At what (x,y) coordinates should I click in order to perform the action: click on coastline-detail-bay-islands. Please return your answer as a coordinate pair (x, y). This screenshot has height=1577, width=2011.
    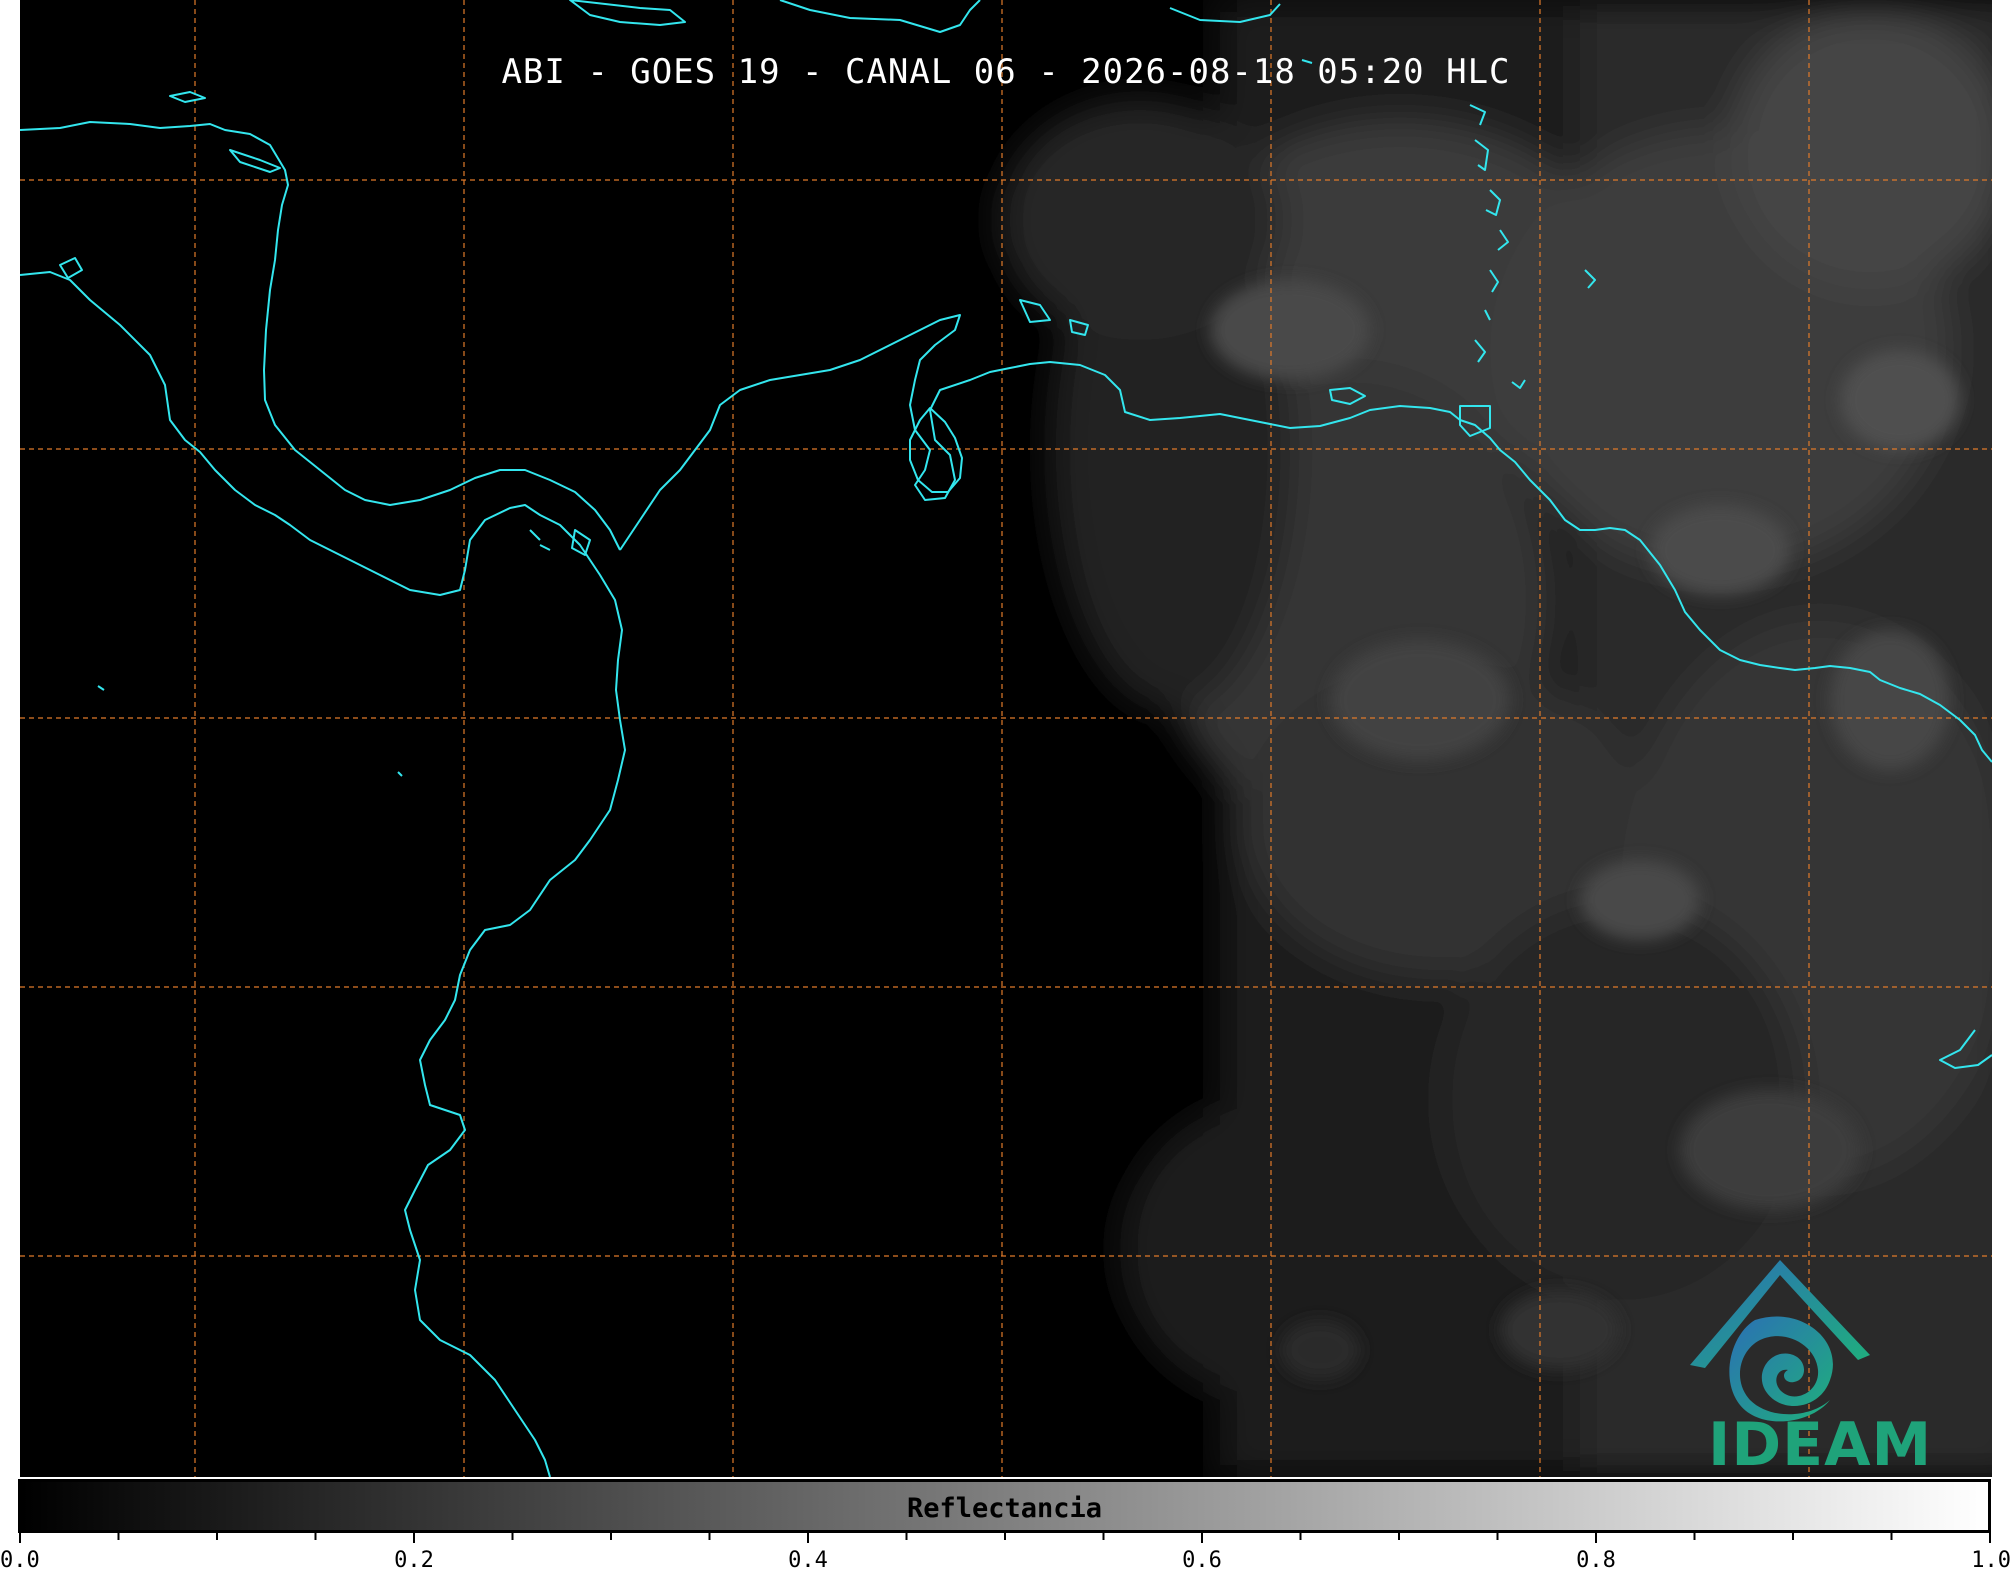
    Looking at the image, I should click on (225, 132).